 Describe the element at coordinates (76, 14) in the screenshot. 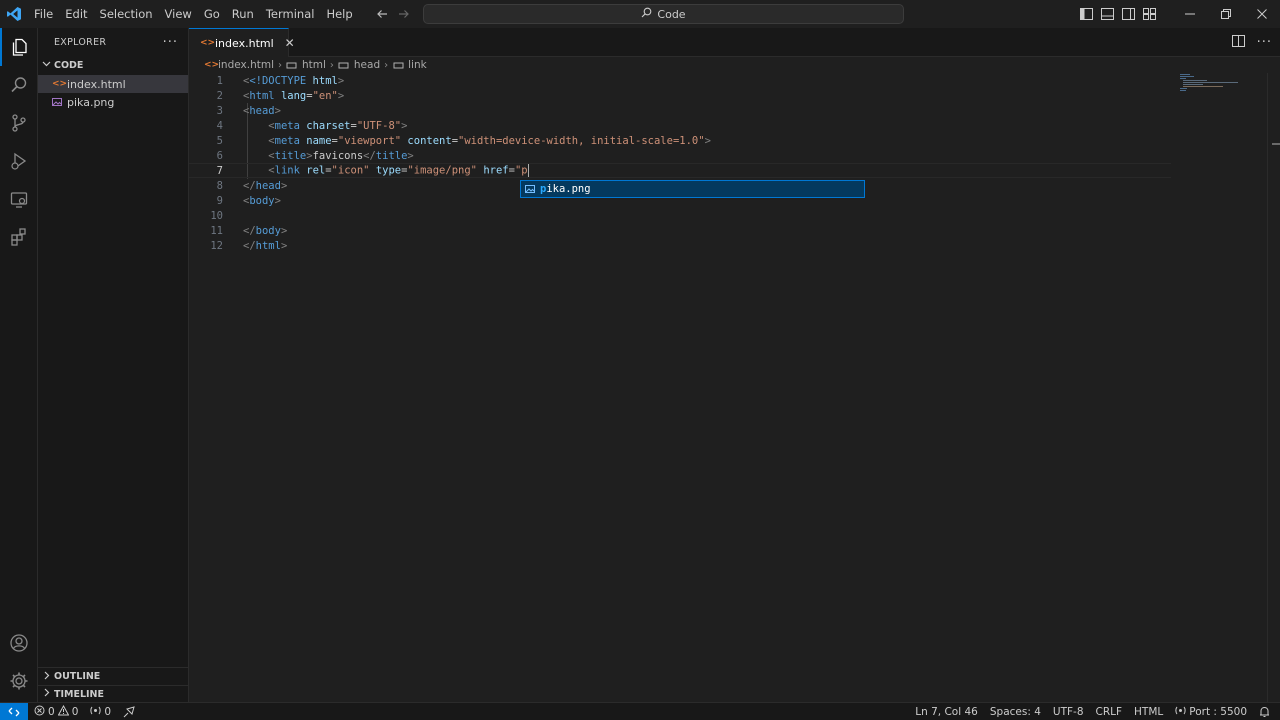

I see `menu-edit: Edit` at that location.